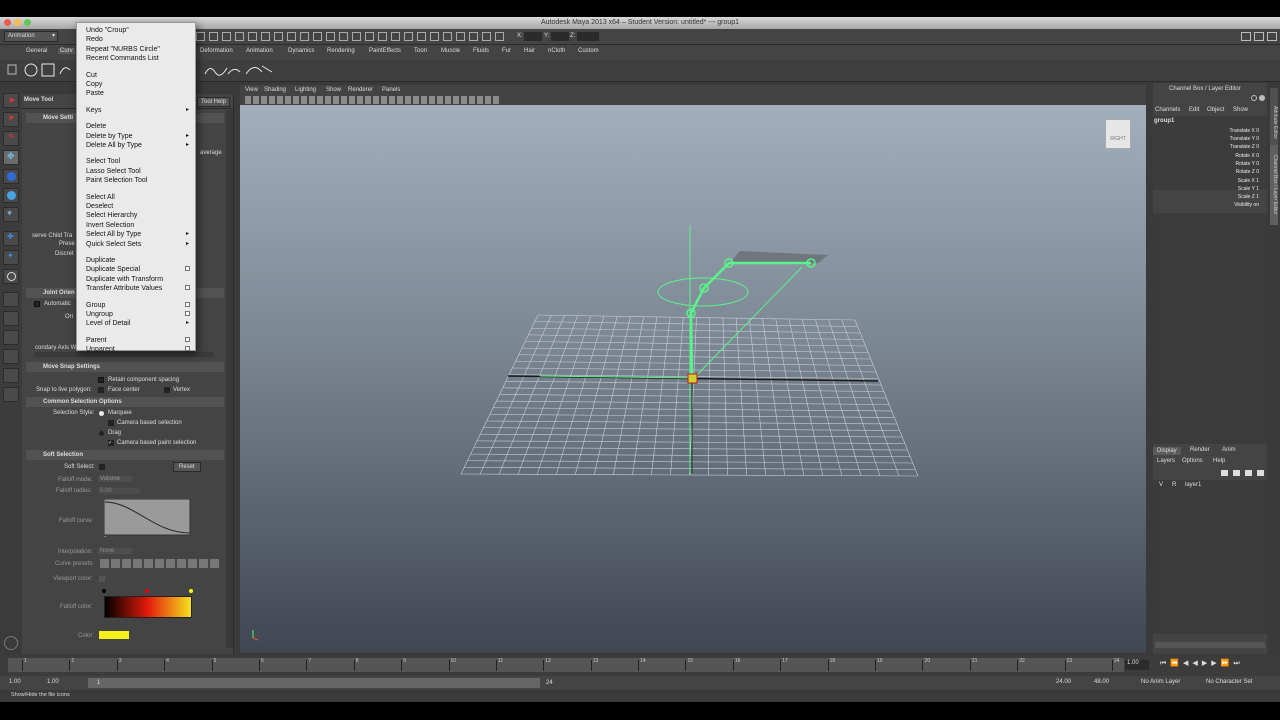  What do you see at coordinates (125, 367) in the screenshot?
I see `move-snap-header: Move Snap Settings` at bounding box center [125, 367].